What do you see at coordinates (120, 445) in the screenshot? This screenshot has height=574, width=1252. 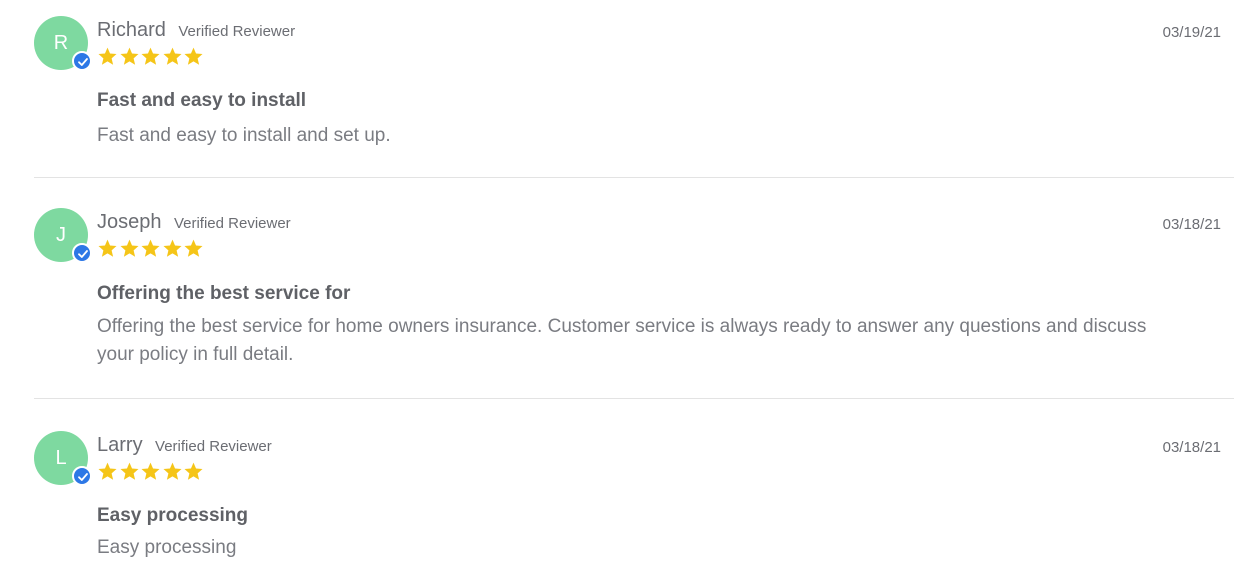 I see `reviewer-name: Larry` at bounding box center [120, 445].